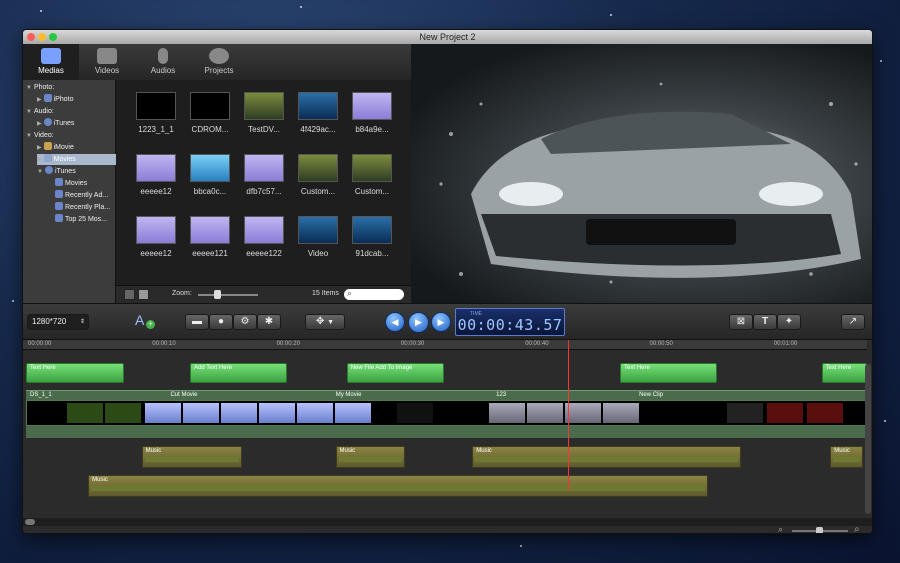 This screenshot has height=563, width=900. Describe the element at coordinates (765, 322) in the screenshot. I see `title-text-button: T` at that location.